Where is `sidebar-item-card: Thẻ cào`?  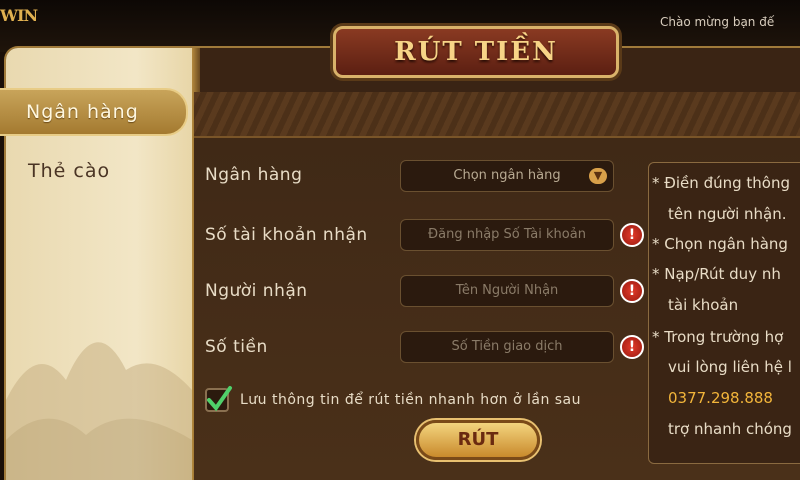
sidebar-item-card: Thẻ cào is located at coordinates (69, 171).